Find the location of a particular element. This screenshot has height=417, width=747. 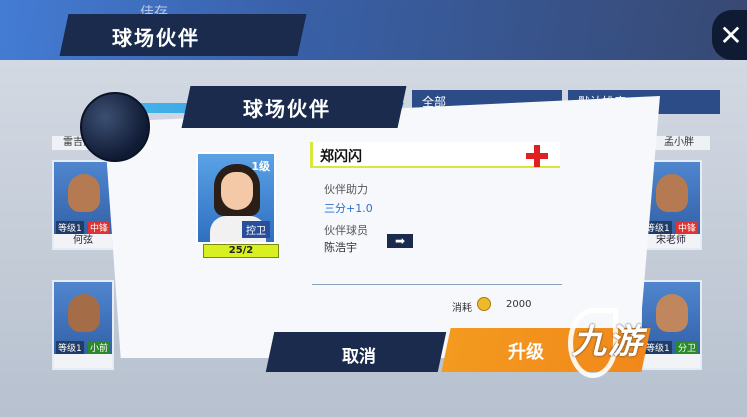

basketball-icon is located at coordinates (115, 127).